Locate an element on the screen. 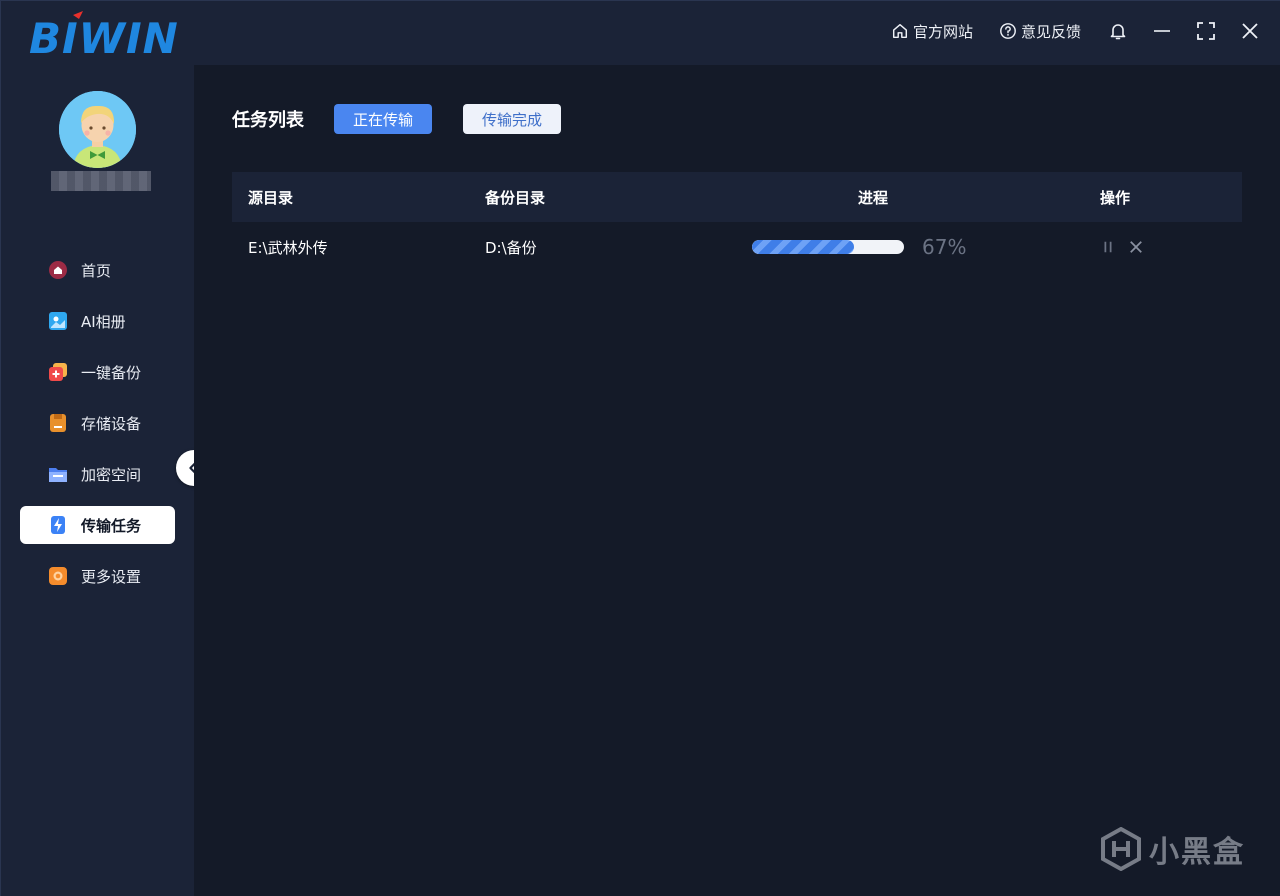  sidebar-item-storage: 存储设备 is located at coordinates (97, 423).